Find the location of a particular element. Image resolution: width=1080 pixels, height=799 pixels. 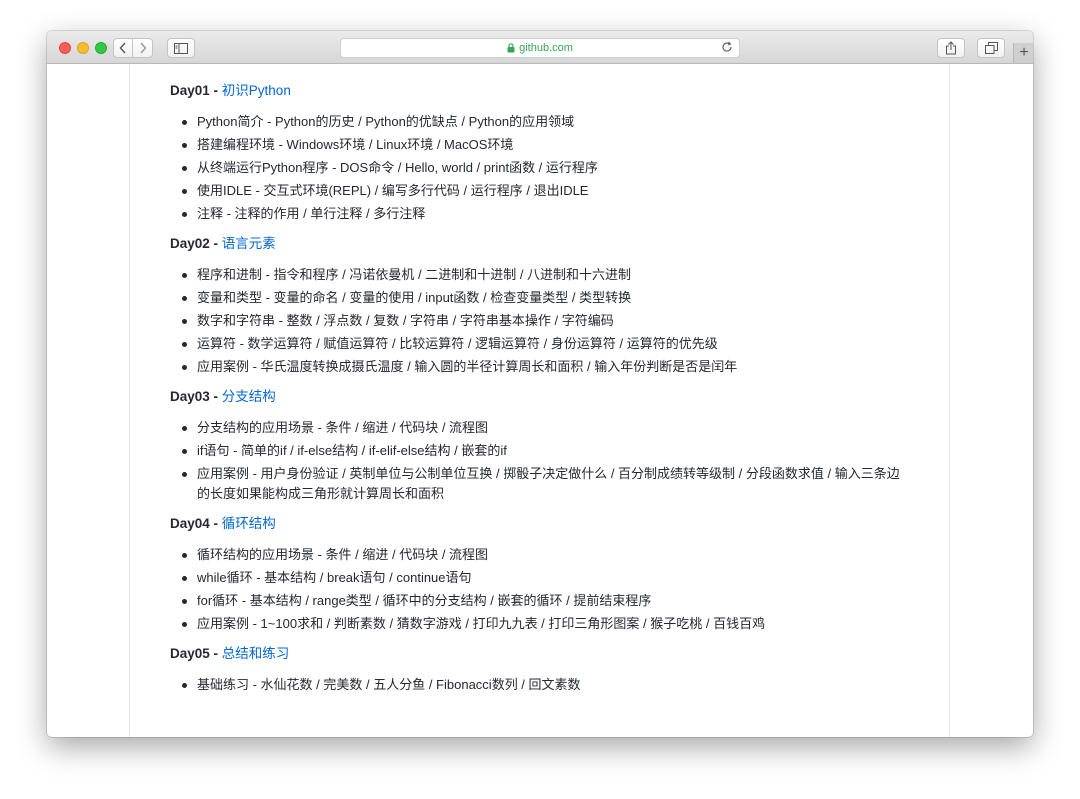

reload-icon is located at coordinates (727, 47).